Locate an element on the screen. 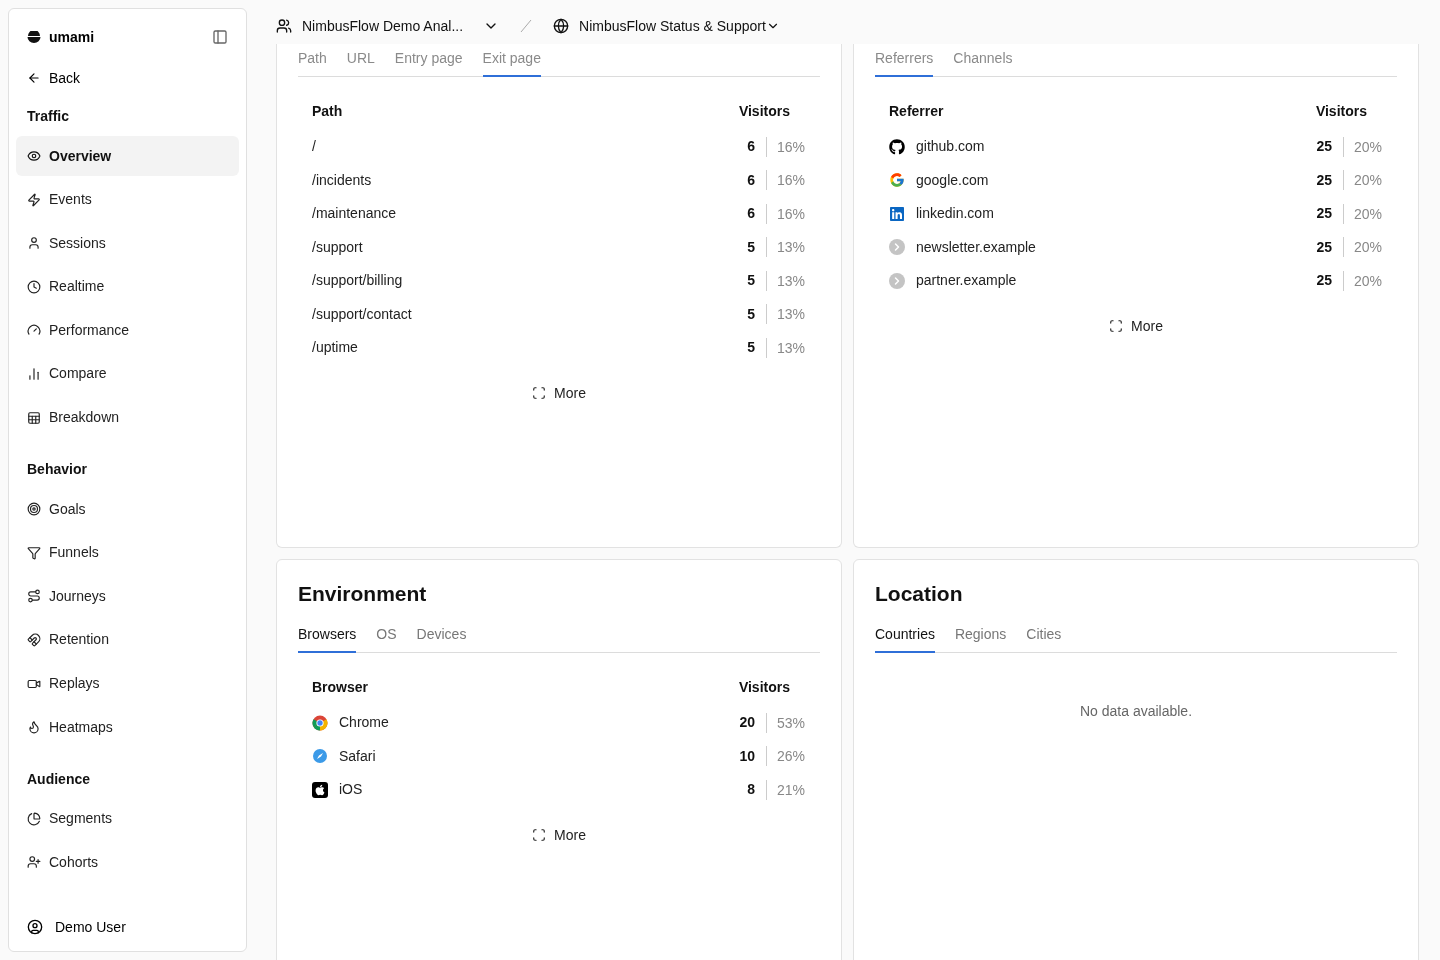  row-label: / is located at coordinates (314, 147).